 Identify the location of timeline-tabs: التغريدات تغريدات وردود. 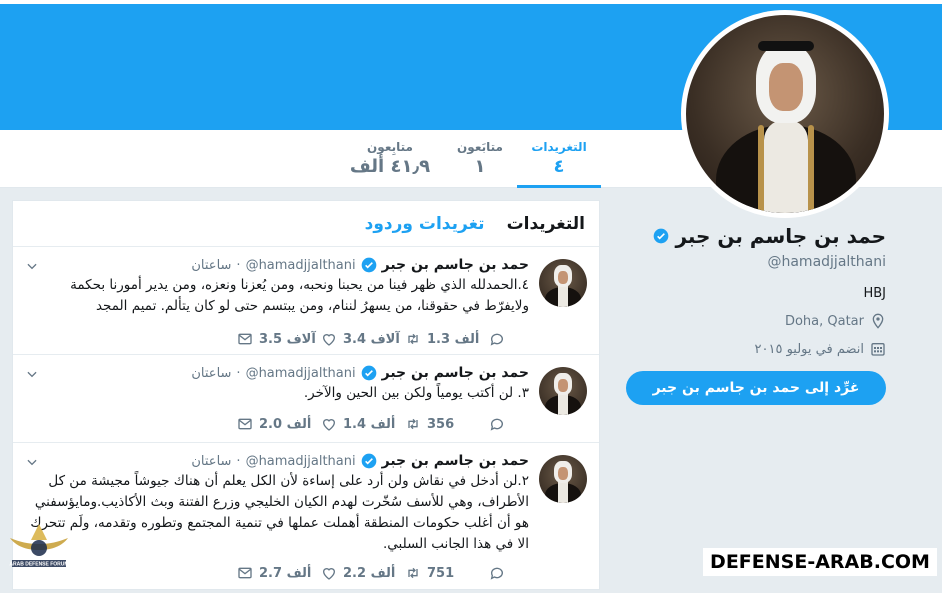
(306, 224).